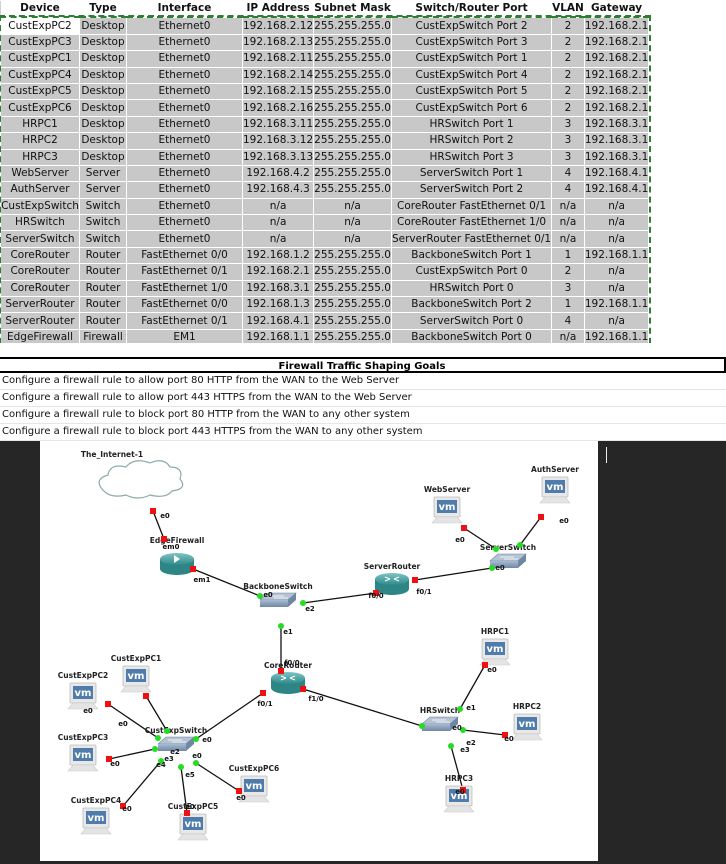 The image size is (726, 864). Describe the element at coordinates (278, 75) in the screenshot. I see `table-cell: 192.168.2.14` at that location.